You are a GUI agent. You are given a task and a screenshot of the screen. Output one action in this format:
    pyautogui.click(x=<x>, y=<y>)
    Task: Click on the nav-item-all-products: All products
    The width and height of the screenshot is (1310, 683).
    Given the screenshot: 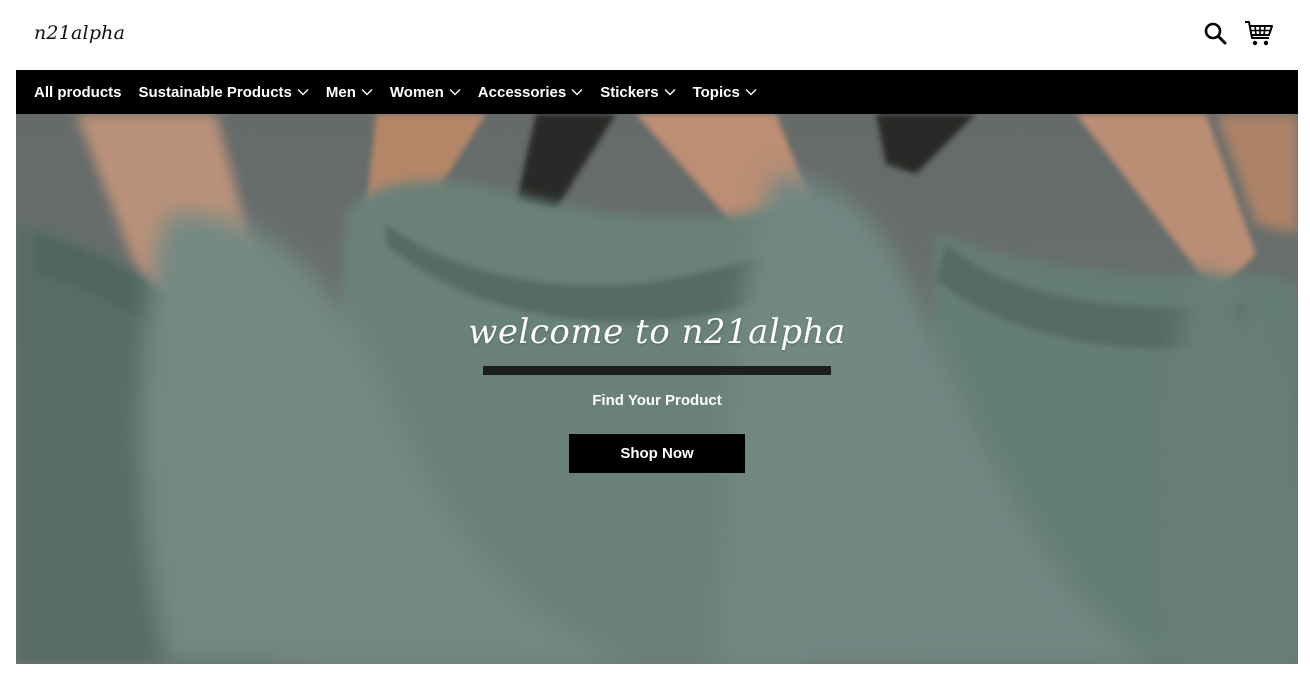 What is the action you would take?
    pyautogui.click(x=78, y=92)
    